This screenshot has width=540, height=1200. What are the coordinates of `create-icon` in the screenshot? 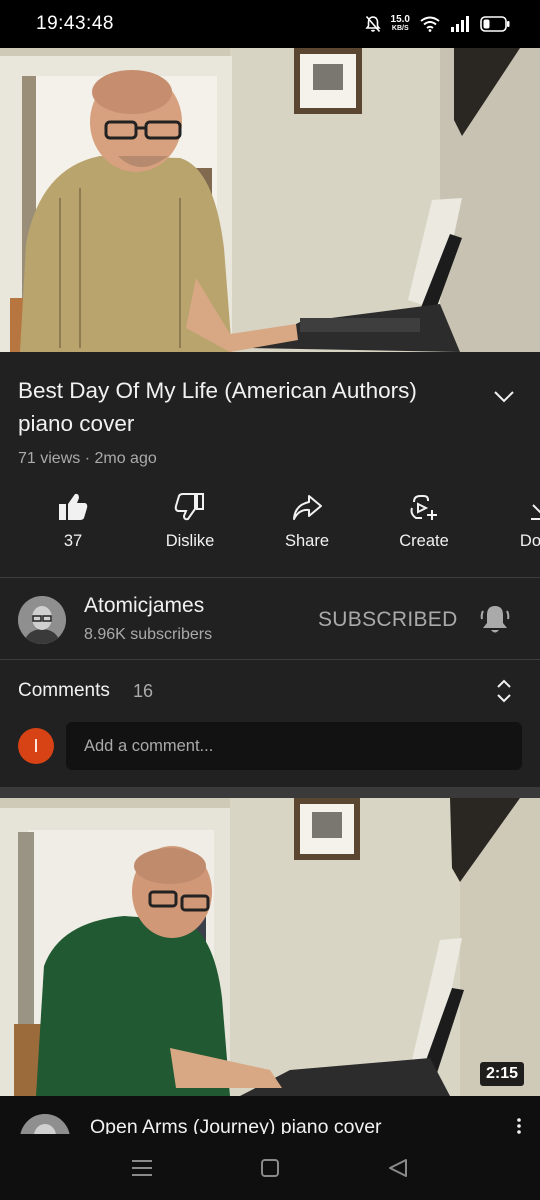 It's located at (423, 507).